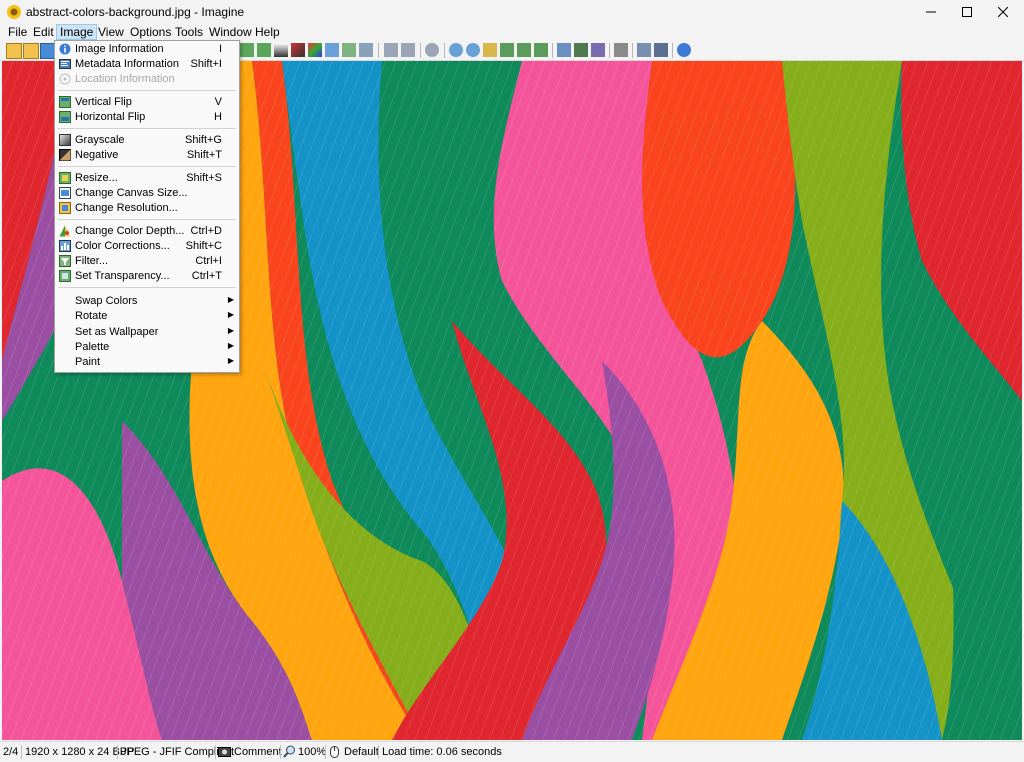 The image size is (1024, 762). I want to click on menu-options: Options, so click(150, 32).